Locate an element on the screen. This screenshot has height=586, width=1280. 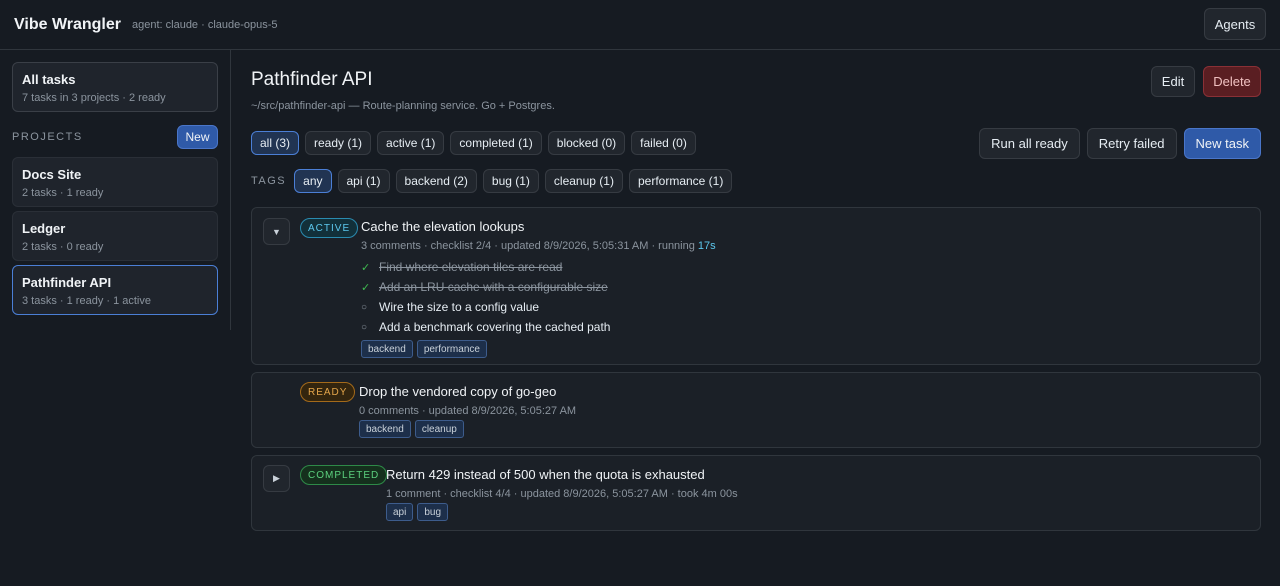
all-tasks-subtitle: 7 tasks in 3 projects · 2 ready is located at coordinates (94, 98).